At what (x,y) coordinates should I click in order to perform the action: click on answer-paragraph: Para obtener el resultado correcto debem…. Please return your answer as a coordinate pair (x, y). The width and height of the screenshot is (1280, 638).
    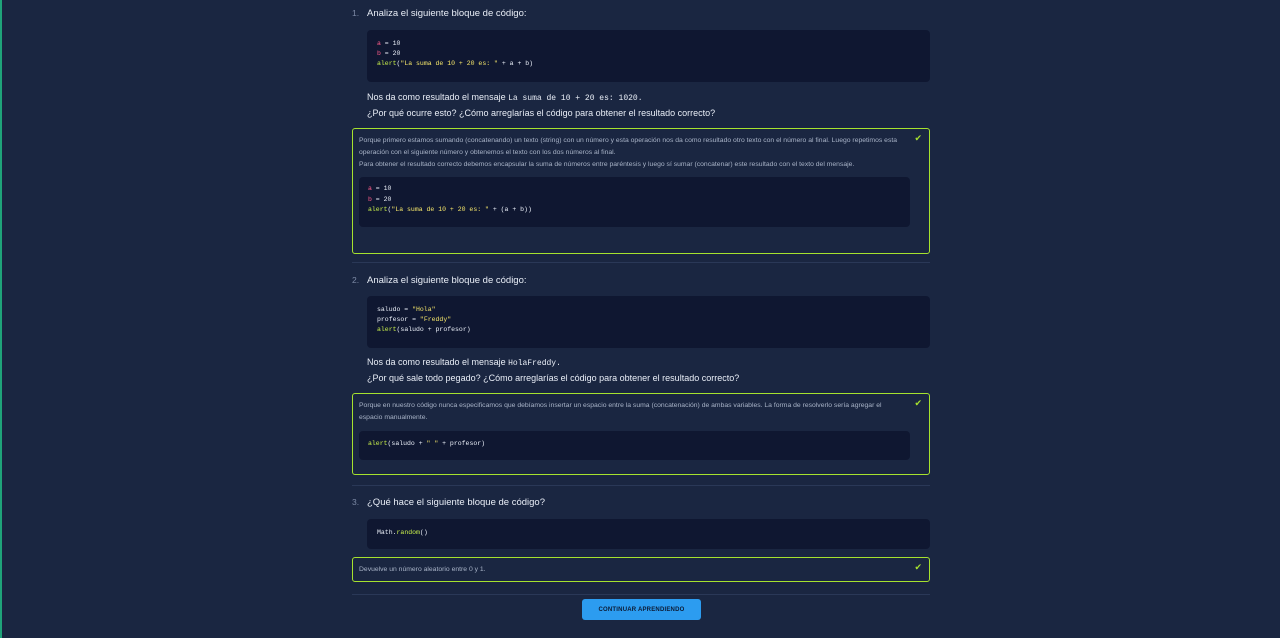
    Looking at the image, I should click on (607, 164).